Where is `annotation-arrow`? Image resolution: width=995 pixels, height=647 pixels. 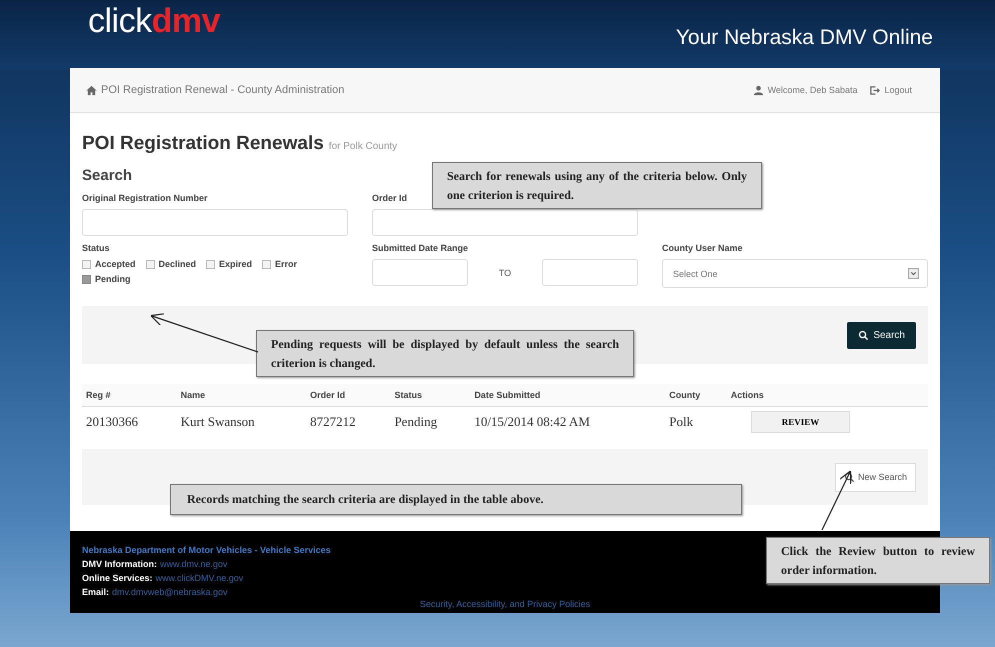
annotation-arrow is located at coordinates (836, 500).